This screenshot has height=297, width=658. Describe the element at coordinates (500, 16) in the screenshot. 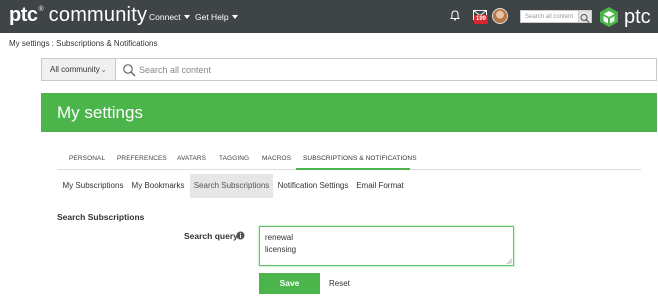

I see `user-avatar` at that location.